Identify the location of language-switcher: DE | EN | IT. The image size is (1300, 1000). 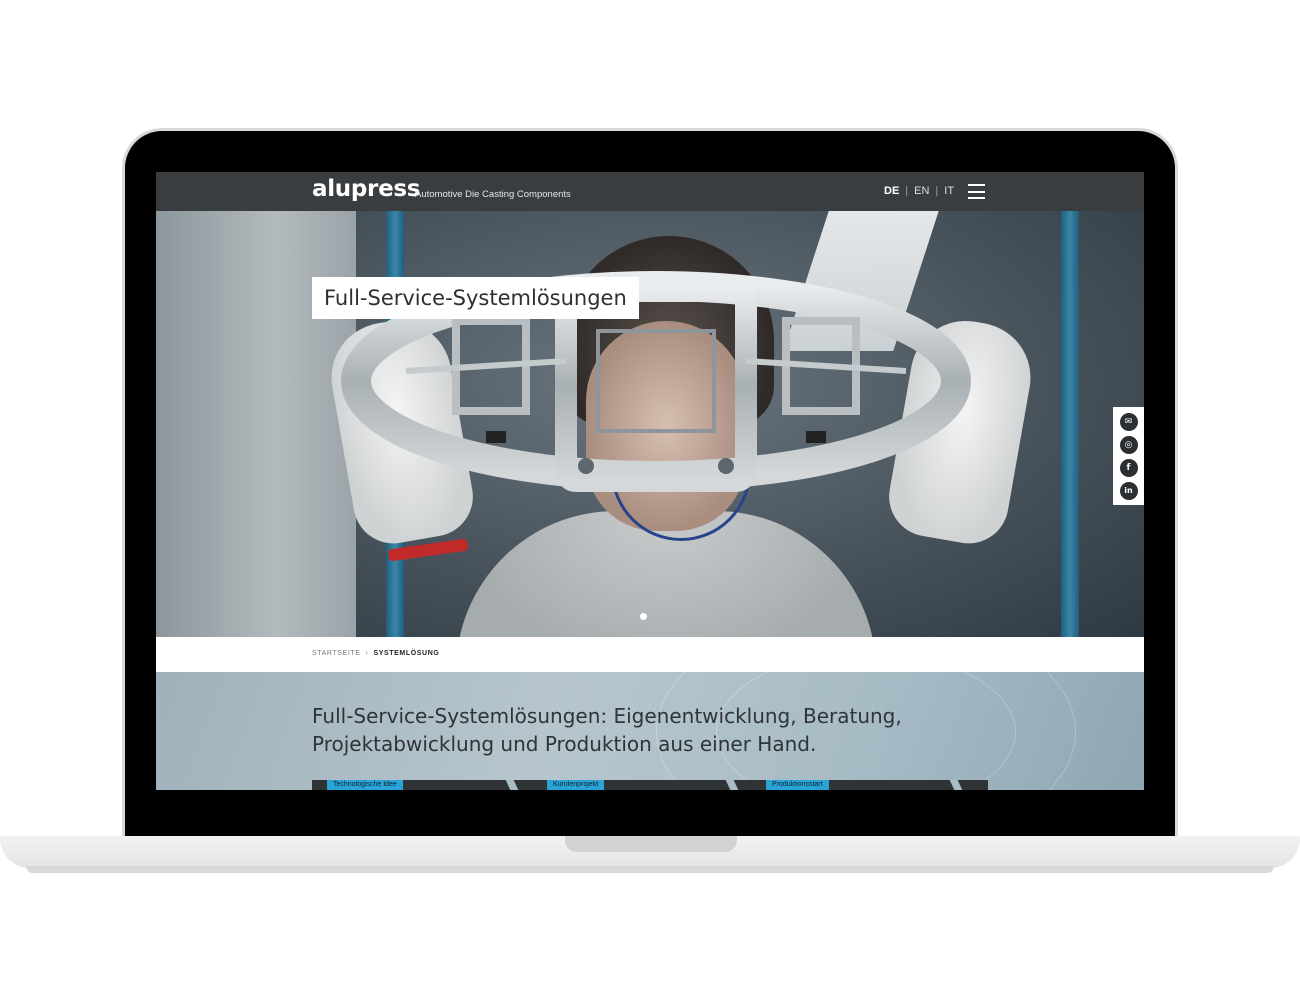
(919, 191).